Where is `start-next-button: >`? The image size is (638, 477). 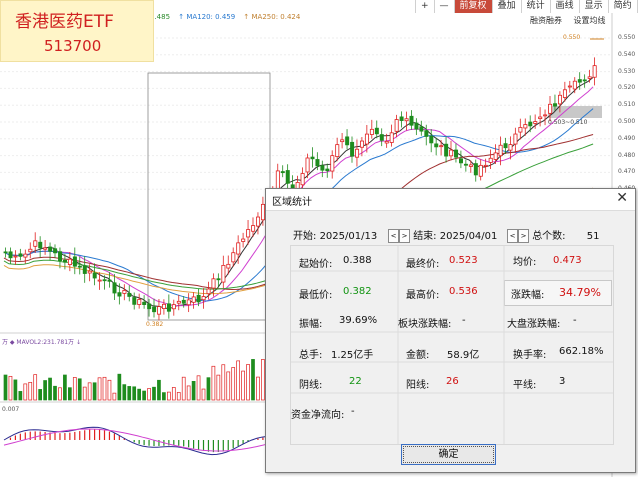 start-next-button: > is located at coordinates (404, 236).